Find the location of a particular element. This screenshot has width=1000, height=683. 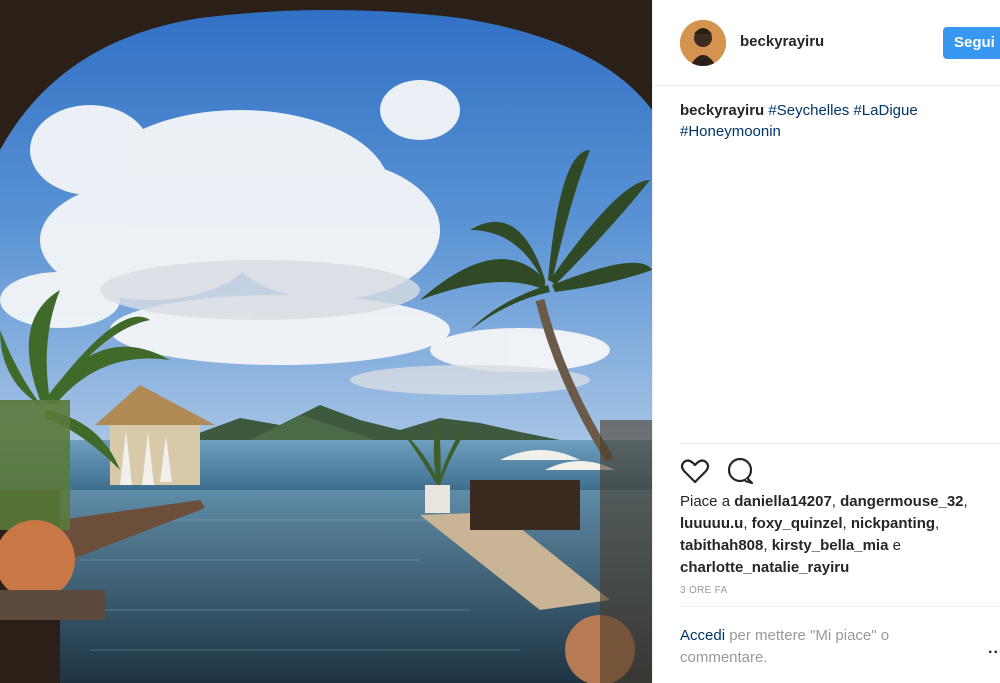

liker-username: foxy_quinzel is located at coordinates (797, 523).